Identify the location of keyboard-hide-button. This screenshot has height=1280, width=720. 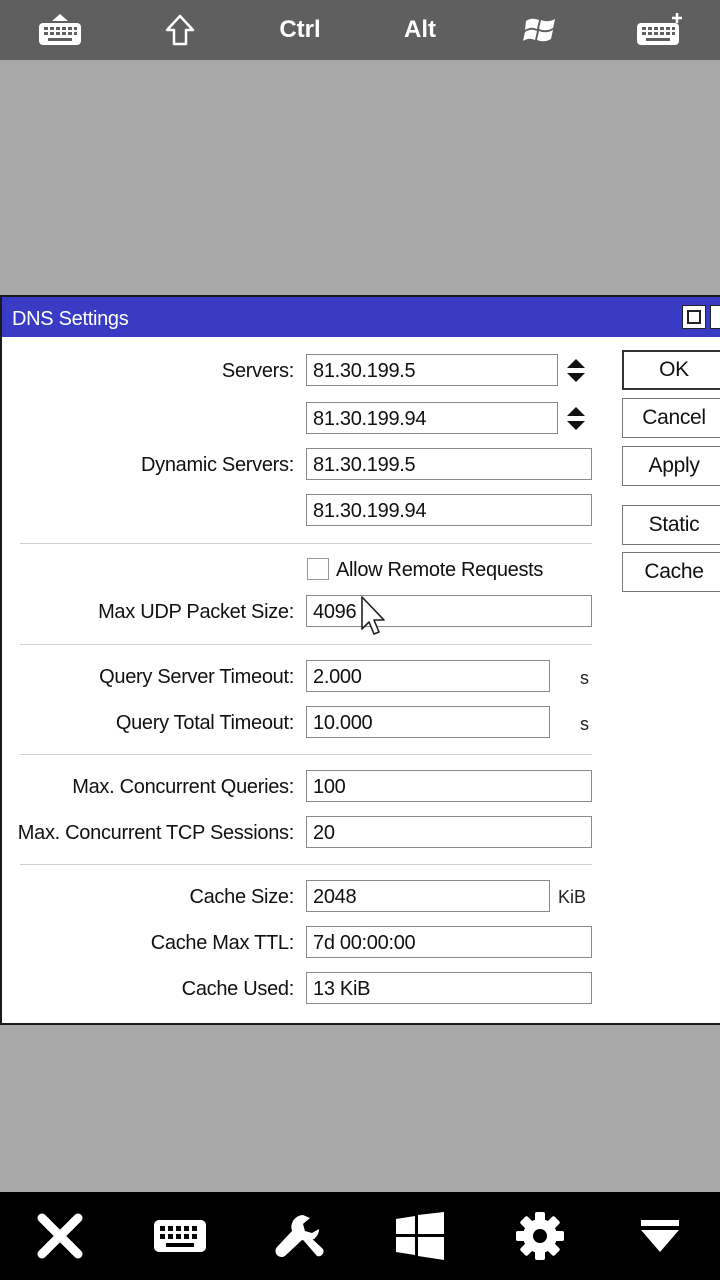
(60, 30).